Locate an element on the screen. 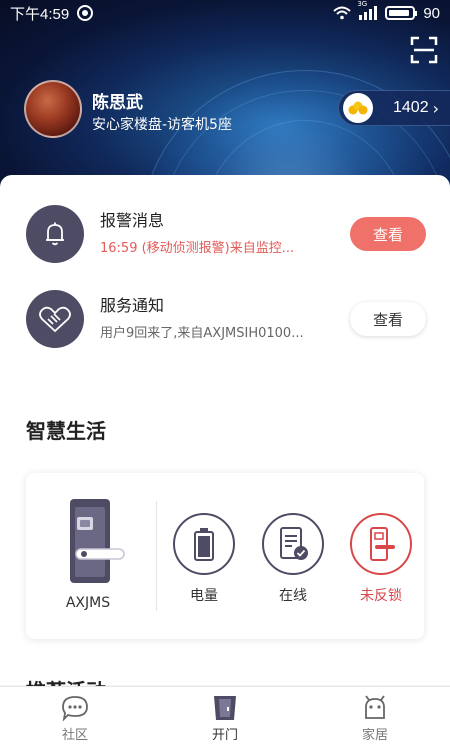  bell-icon is located at coordinates (55, 234).